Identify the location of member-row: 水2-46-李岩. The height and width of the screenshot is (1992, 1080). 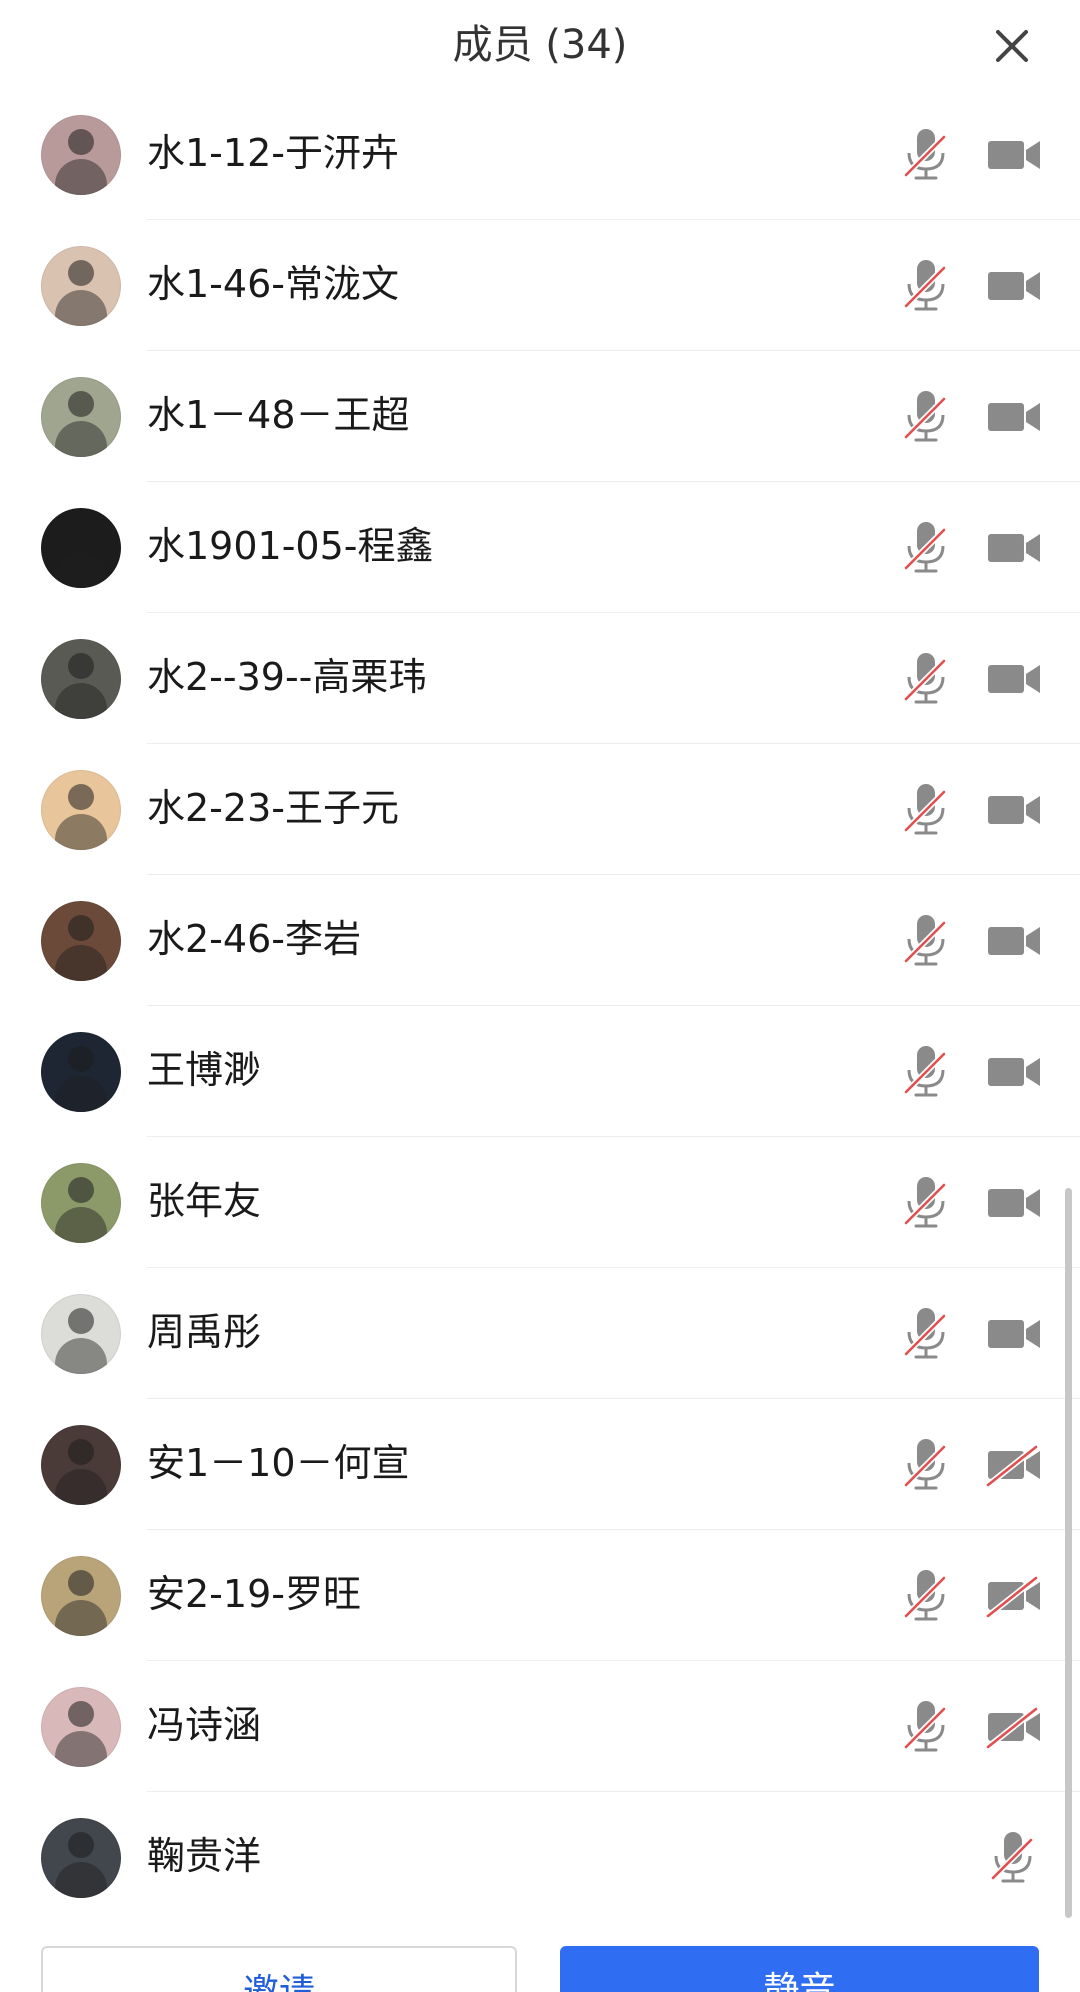
(540, 940).